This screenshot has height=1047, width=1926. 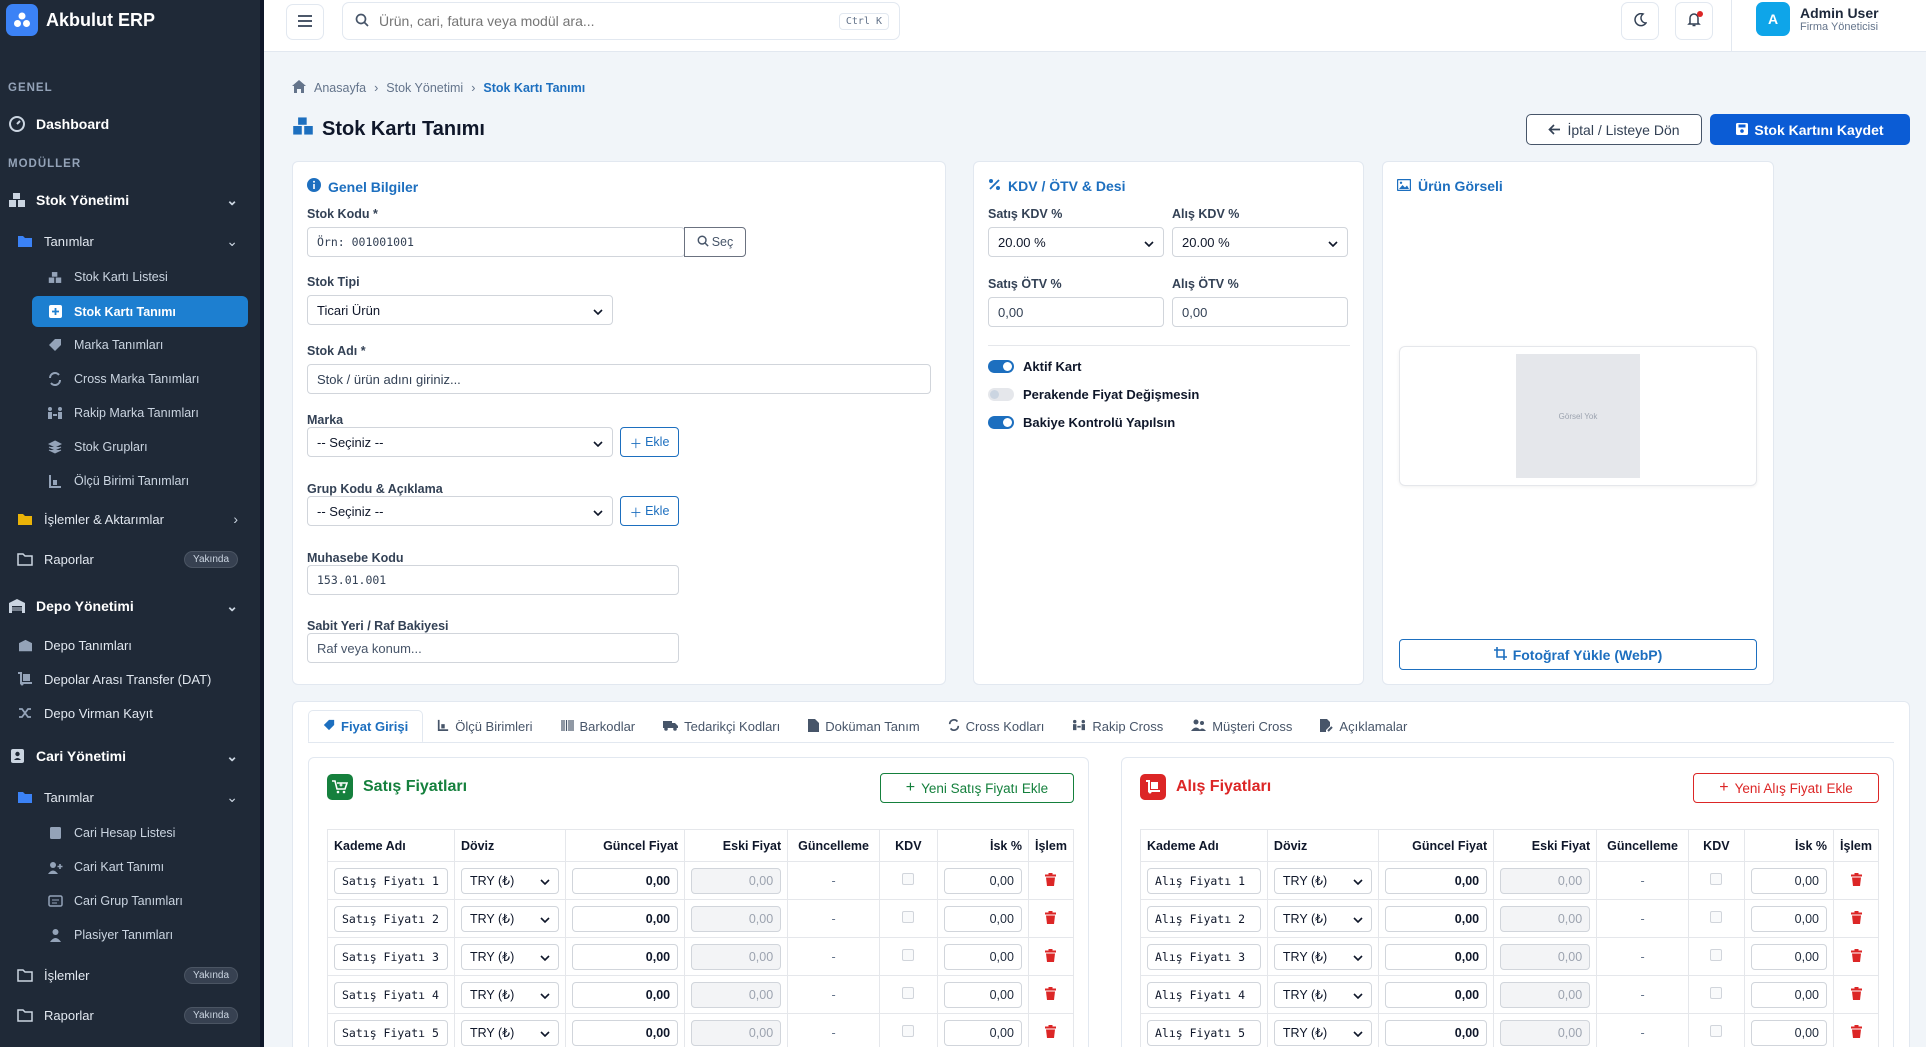 What do you see at coordinates (460, 442) in the screenshot?
I see `marka-select: -- Seçiniz --` at bounding box center [460, 442].